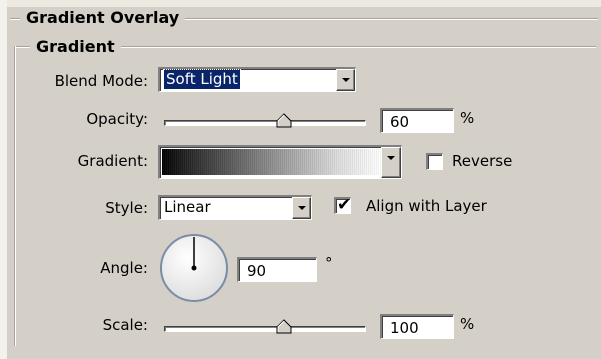  Describe the element at coordinates (300, 3) in the screenshot. I see `window-top-strip` at that location.